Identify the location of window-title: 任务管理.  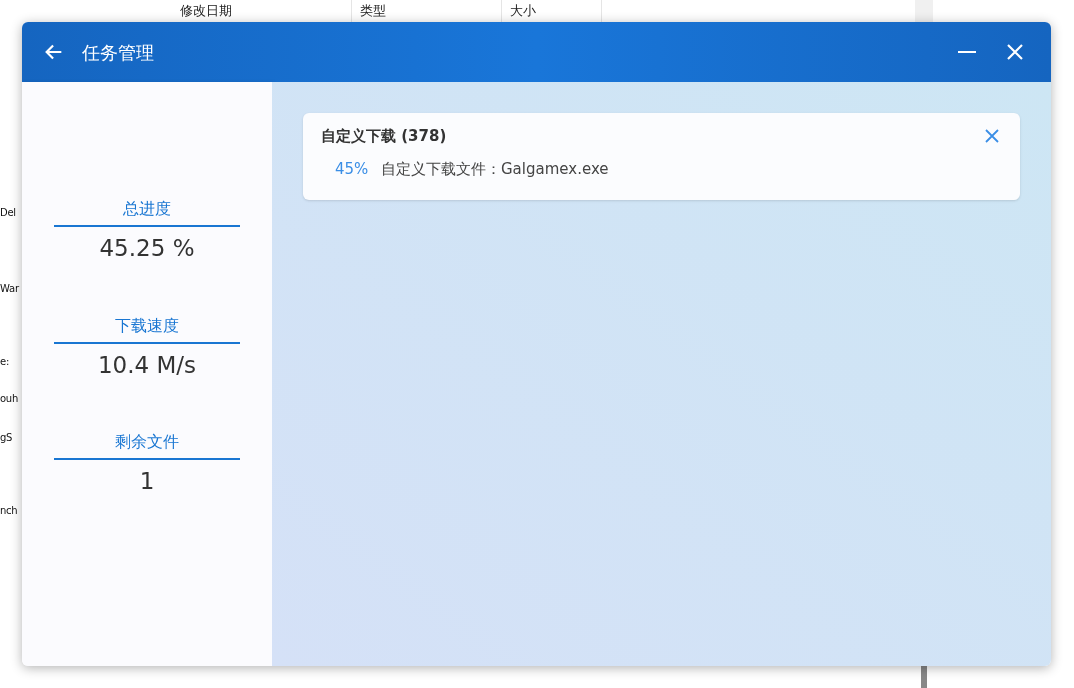
(118, 52).